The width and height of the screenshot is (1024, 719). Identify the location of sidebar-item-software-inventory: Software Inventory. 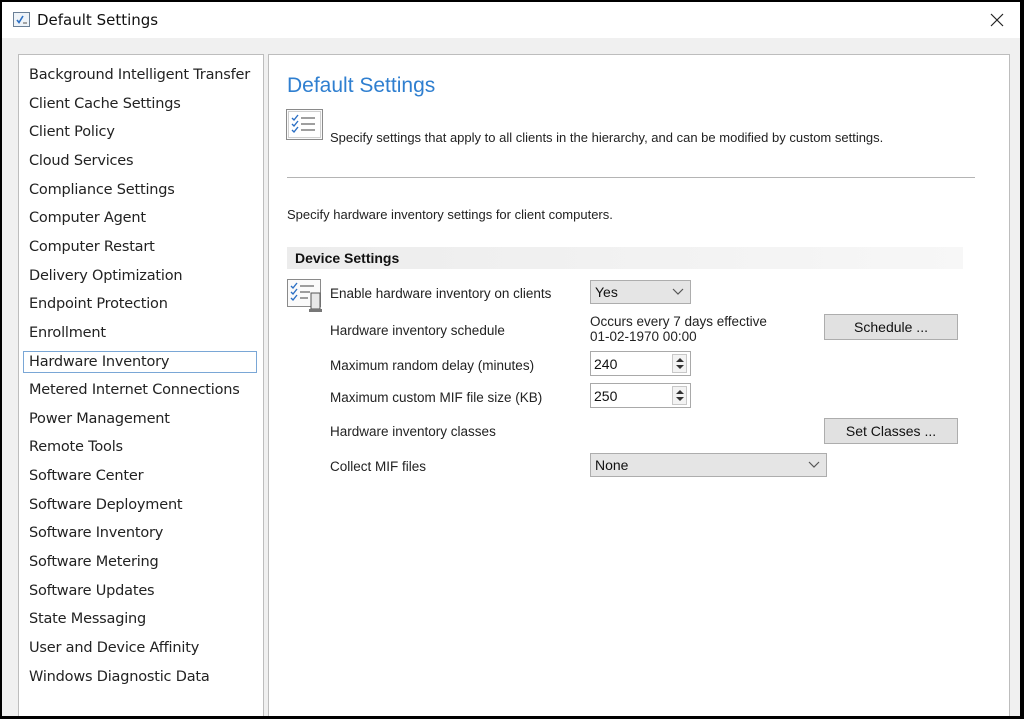
(140, 533).